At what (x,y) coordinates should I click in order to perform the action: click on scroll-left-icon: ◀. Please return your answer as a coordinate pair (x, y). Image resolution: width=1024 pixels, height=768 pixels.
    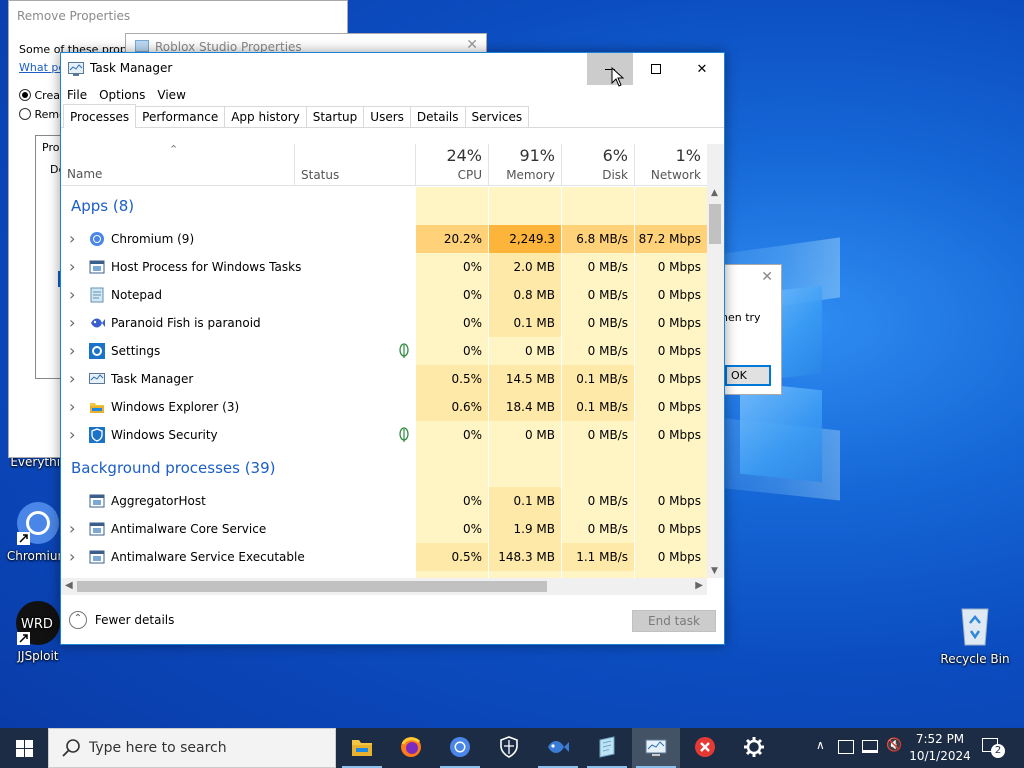
    Looking at the image, I should click on (69, 585).